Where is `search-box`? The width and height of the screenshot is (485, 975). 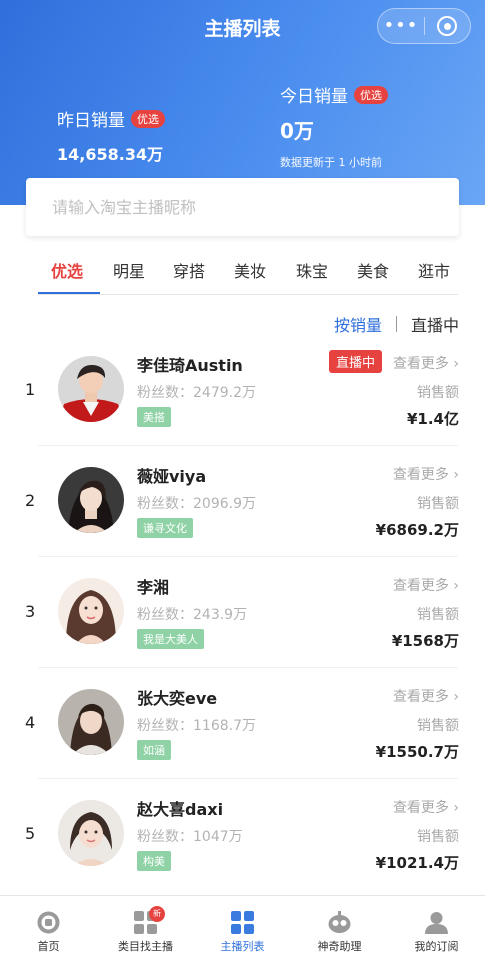 search-box is located at coordinates (242, 207).